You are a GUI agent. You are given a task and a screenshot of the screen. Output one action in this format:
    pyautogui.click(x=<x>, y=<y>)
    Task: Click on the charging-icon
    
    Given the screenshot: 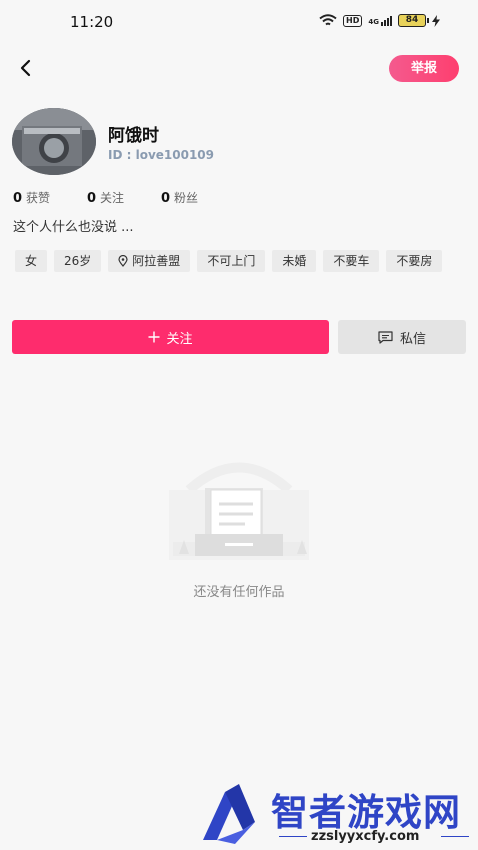 What is the action you would take?
    pyautogui.click(x=436, y=20)
    